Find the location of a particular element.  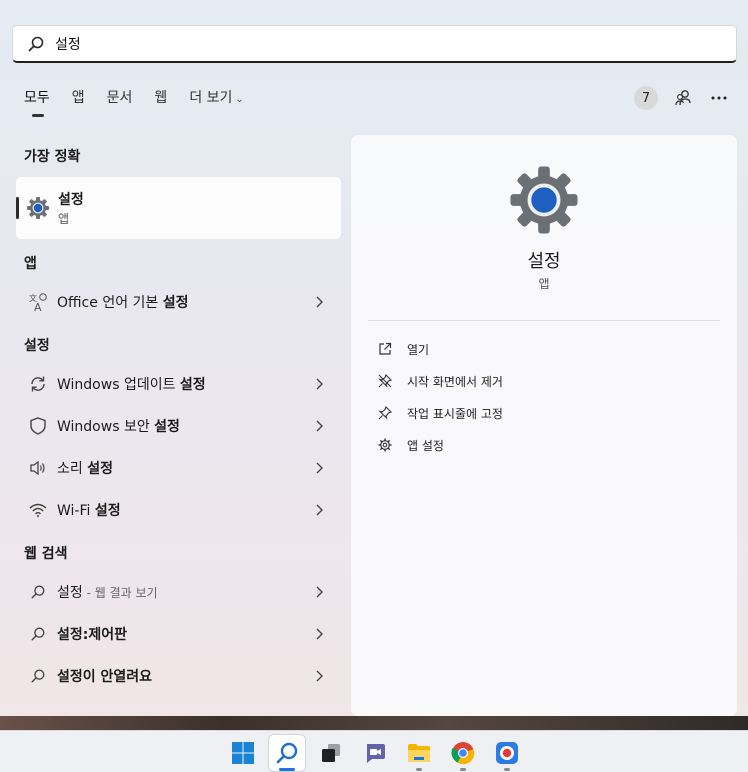

action-label: 열기 is located at coordinates (418, 349).